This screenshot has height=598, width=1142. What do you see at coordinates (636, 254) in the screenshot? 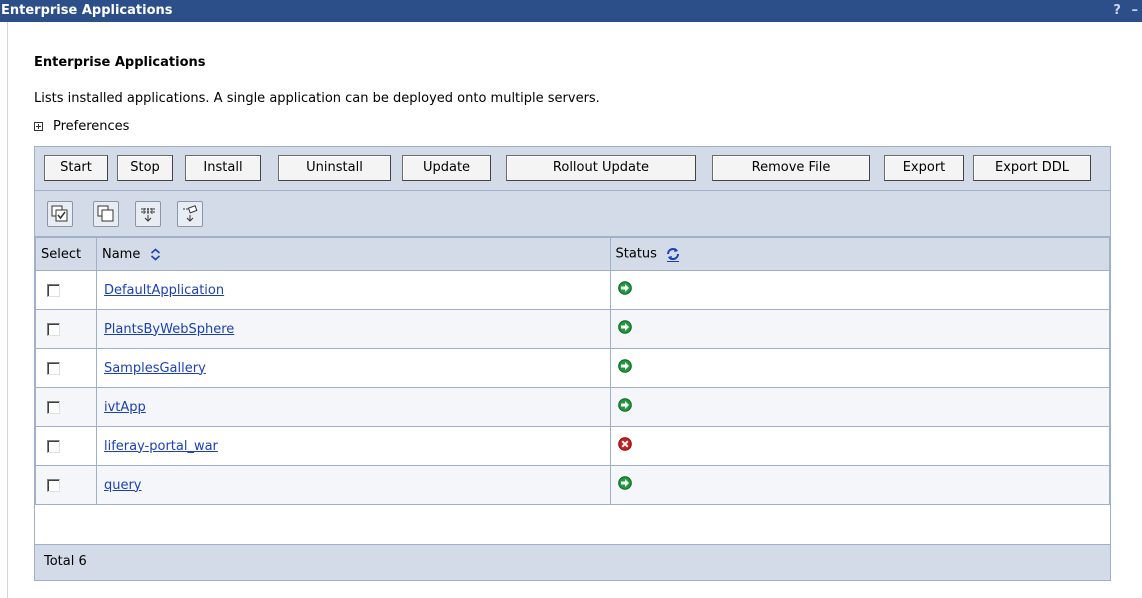
I see `status-header-label: Status` at bounding box center [636, 254].